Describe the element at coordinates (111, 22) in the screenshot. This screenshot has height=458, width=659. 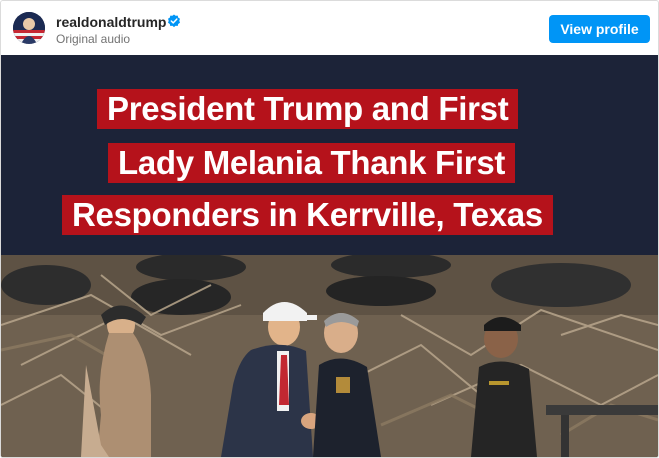
I see `username: realdonaldtrump` at that location.